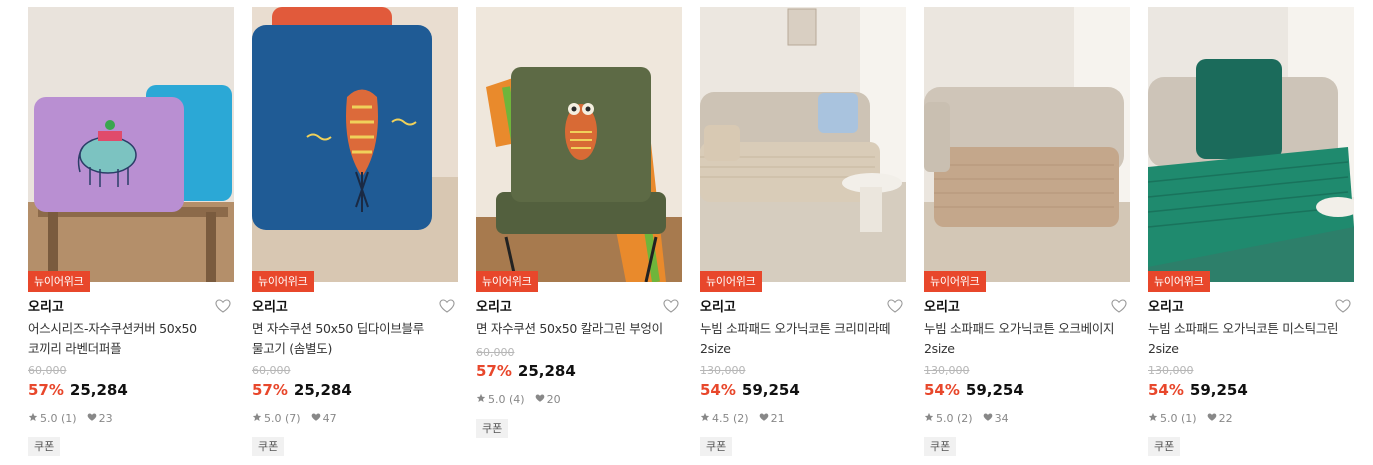 The height and width of the screenshot is (465, 1373). What do you see at coordinates (553, 399) in the screenshot?
I see `like-count: 20` at bounding box center [553, 399].